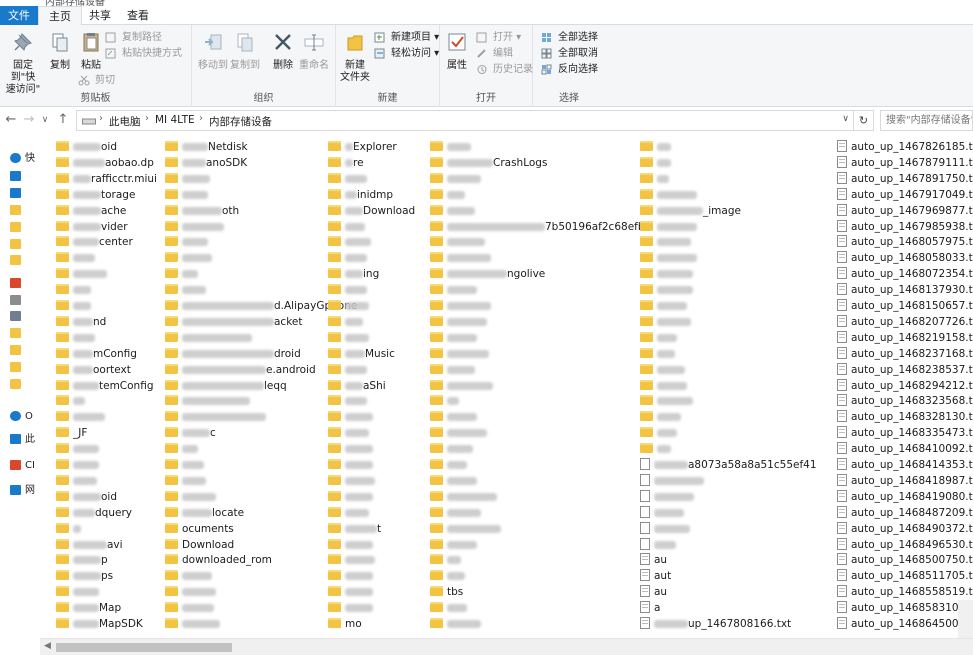  What do you see at coordinates (537, 227) in the screenshot?
I see `folder-item: 7b50196af2c68efb` at bounding box center [537, 227].